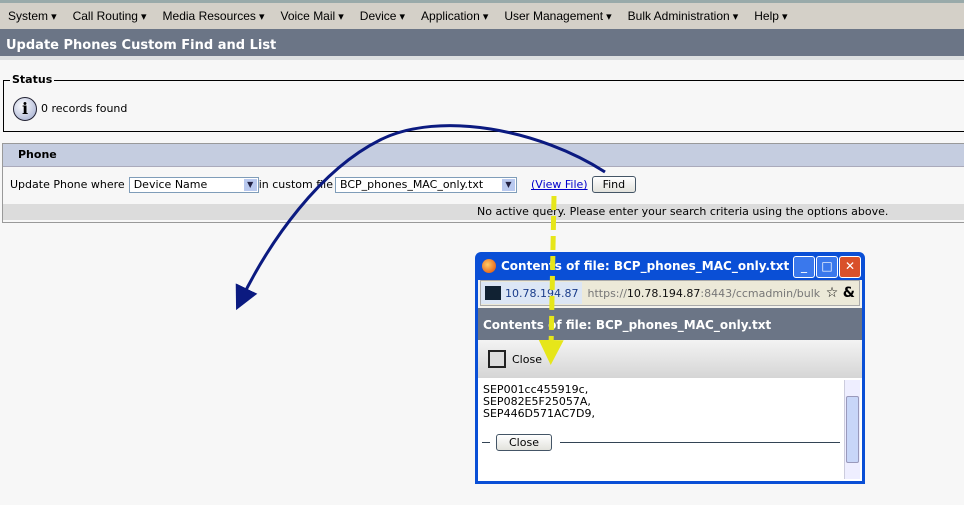 The width and height of the screenshot is (964, 505). Describe the element at coordinates (850, 267) in the screenshot. I see `window-close-button: ✕` at that location.